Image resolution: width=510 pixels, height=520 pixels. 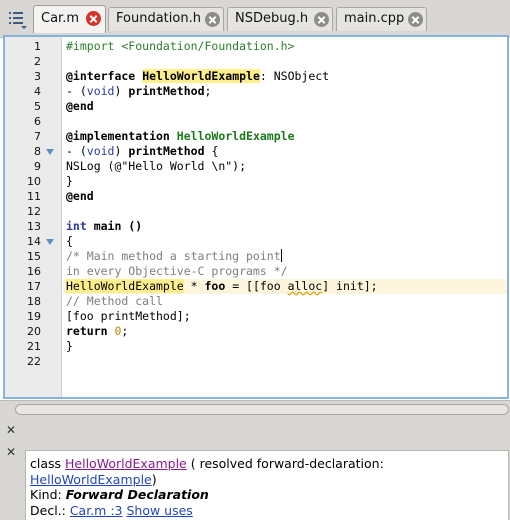 What do you see at coordinates (159, 510) in the screenshot?
I see `show-uses-link: Show uses` at bounding box center [159, 510].